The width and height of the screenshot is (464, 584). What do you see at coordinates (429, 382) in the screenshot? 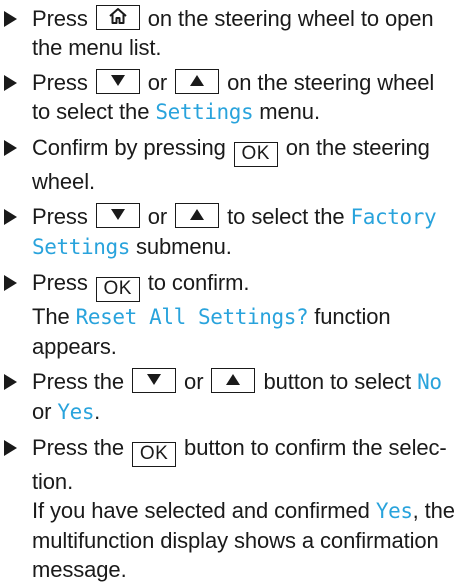
I see `display-message-text: No` at bounding box center [429, 382].